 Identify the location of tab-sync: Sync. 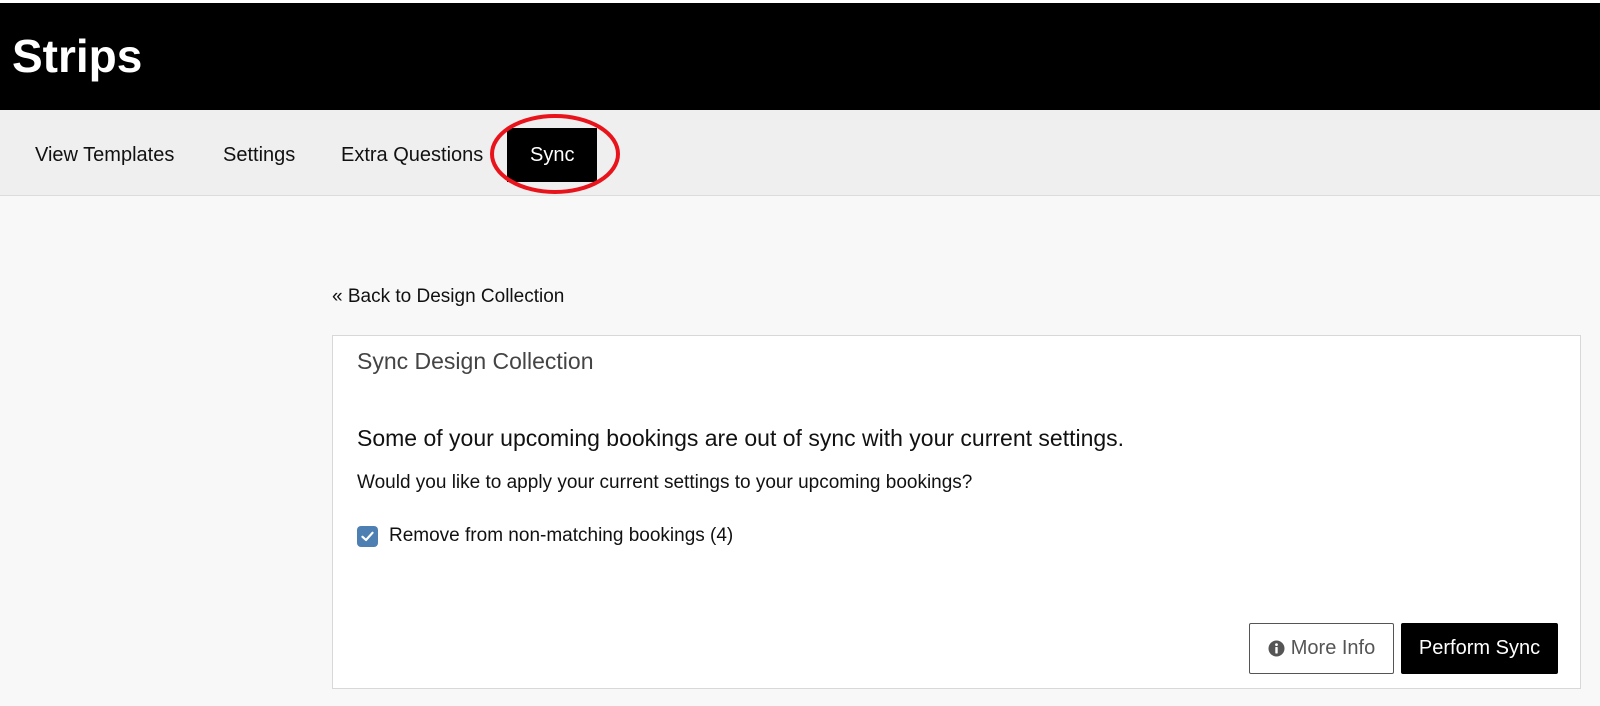
(552, 155).